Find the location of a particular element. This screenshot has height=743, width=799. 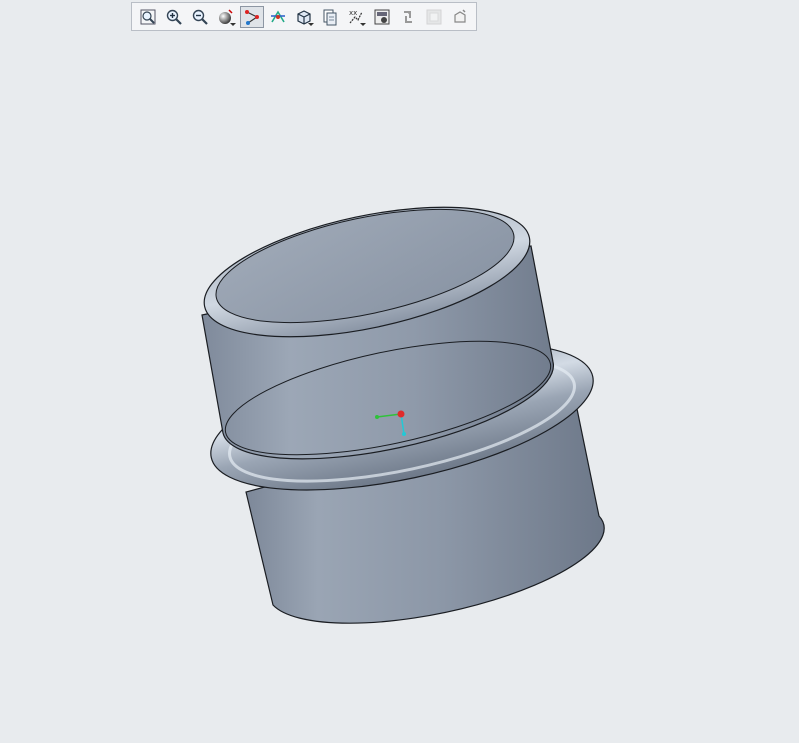

refit-button is located at coordinates (148, 17).